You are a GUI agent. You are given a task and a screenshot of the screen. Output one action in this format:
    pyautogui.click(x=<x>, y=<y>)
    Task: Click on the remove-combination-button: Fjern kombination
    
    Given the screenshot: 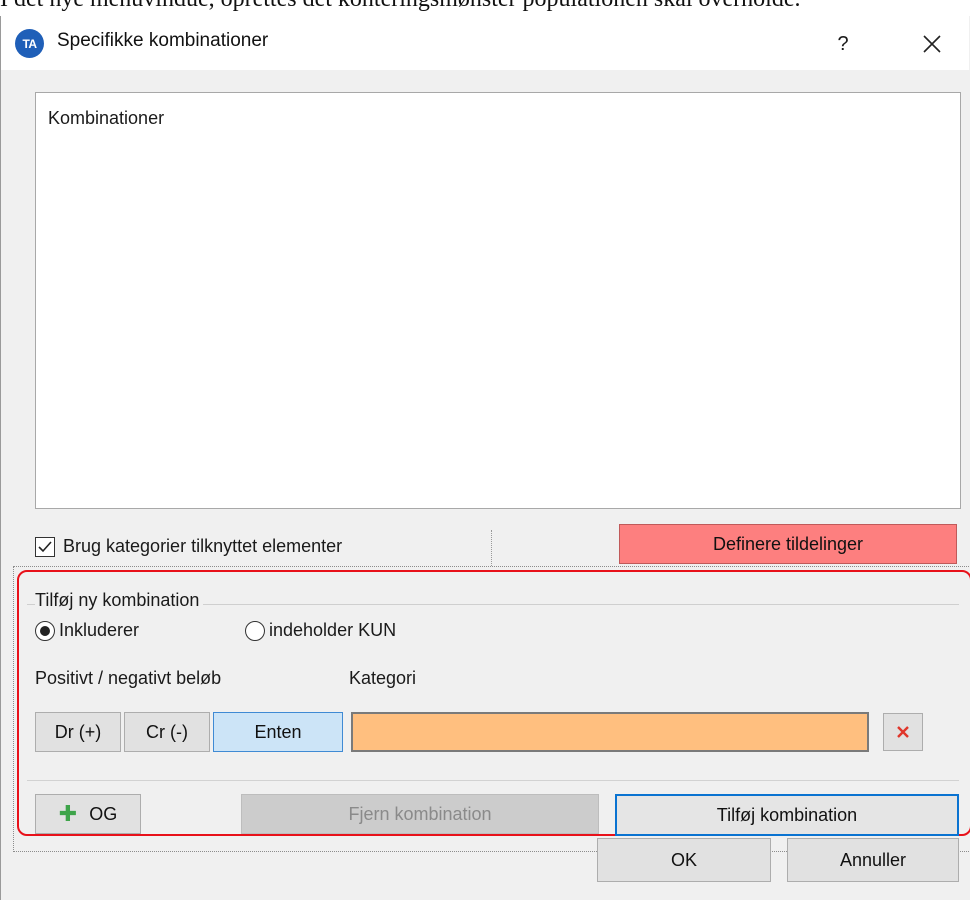 What is the action you would take?
    pyautogui.click(x=420, y=814)
    